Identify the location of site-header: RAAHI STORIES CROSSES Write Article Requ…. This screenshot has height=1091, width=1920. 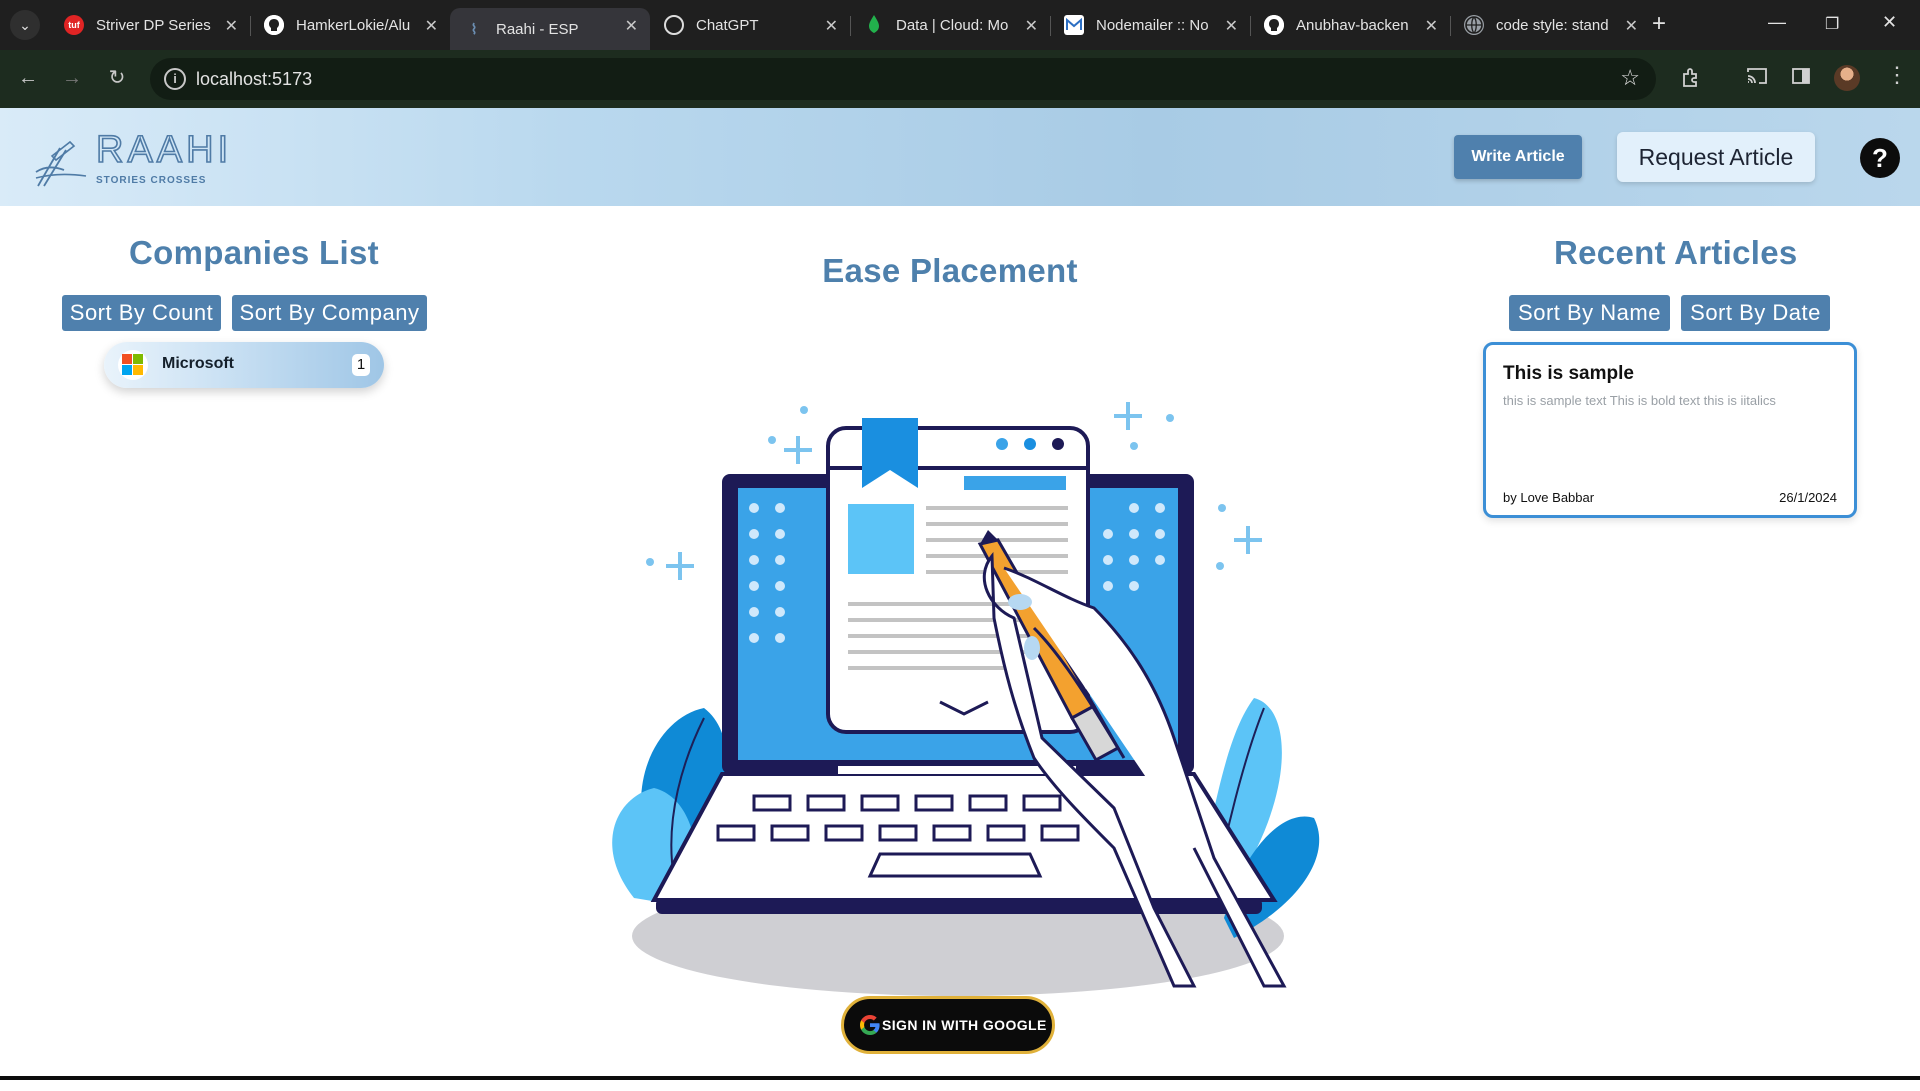
(960, 157).